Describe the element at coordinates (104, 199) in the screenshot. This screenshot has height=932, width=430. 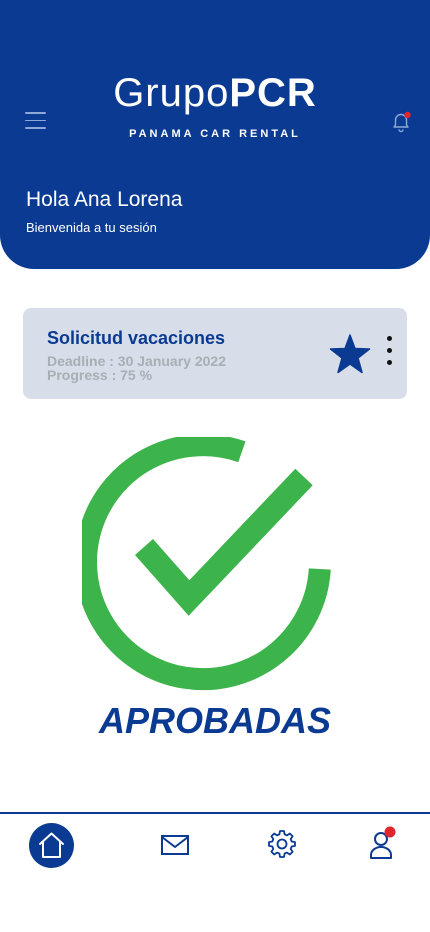
I see `greeting-text: Hola Ana Lorena` at that location.